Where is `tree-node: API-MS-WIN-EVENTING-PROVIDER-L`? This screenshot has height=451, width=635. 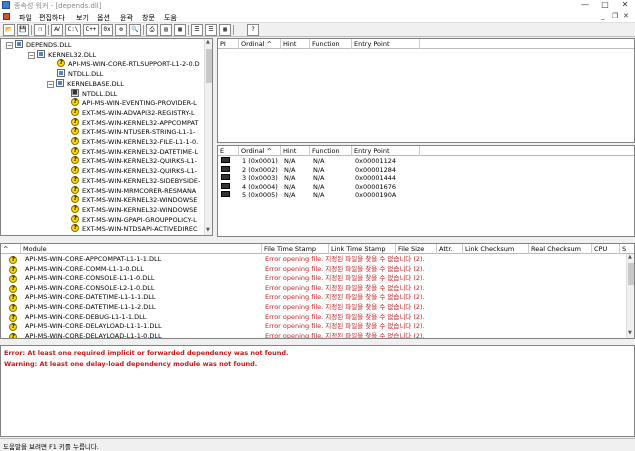 tree-node: API-MS-WIN-EVENTING-PROVIDER-L is located at coordinates (129, 102).